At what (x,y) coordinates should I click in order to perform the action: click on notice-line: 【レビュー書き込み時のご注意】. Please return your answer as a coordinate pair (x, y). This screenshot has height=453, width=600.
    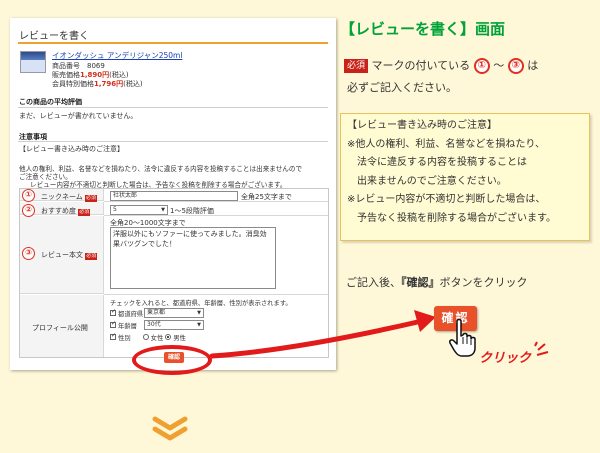
    Looking at the image, I should click on (422, 125).